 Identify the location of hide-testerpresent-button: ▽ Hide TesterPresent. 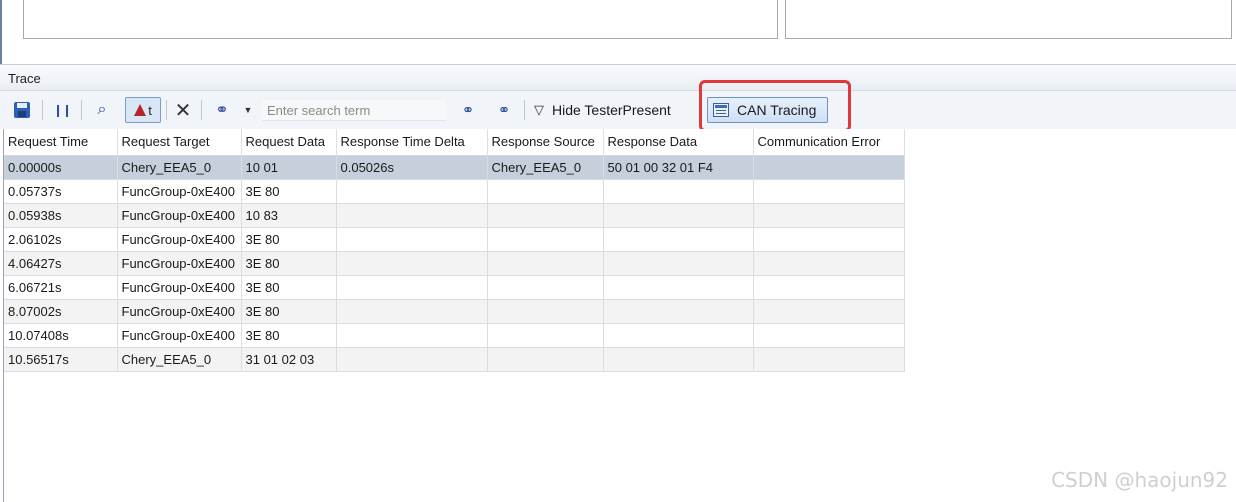
(602, 110).